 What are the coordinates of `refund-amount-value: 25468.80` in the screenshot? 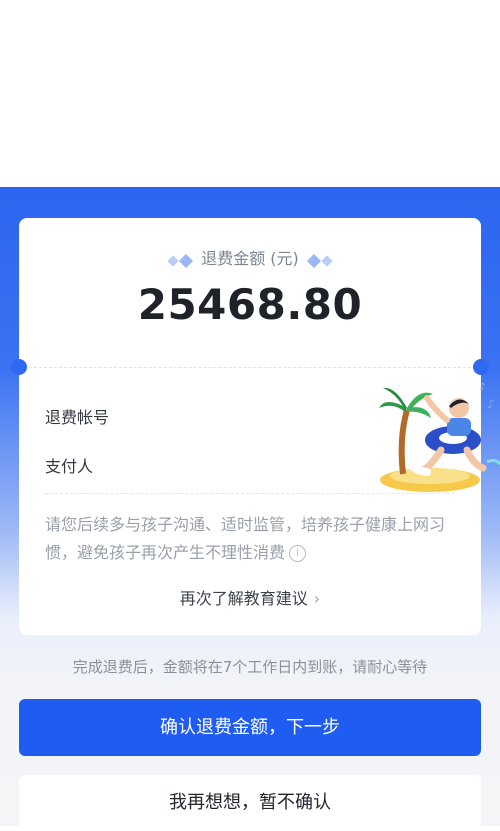 It's located at (250, 304).